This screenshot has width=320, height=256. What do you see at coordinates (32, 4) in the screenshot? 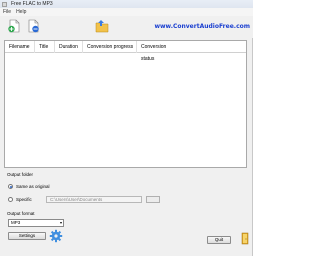
I see `window-title: Free FLAC to MP3` at bounding box center [32, 4].